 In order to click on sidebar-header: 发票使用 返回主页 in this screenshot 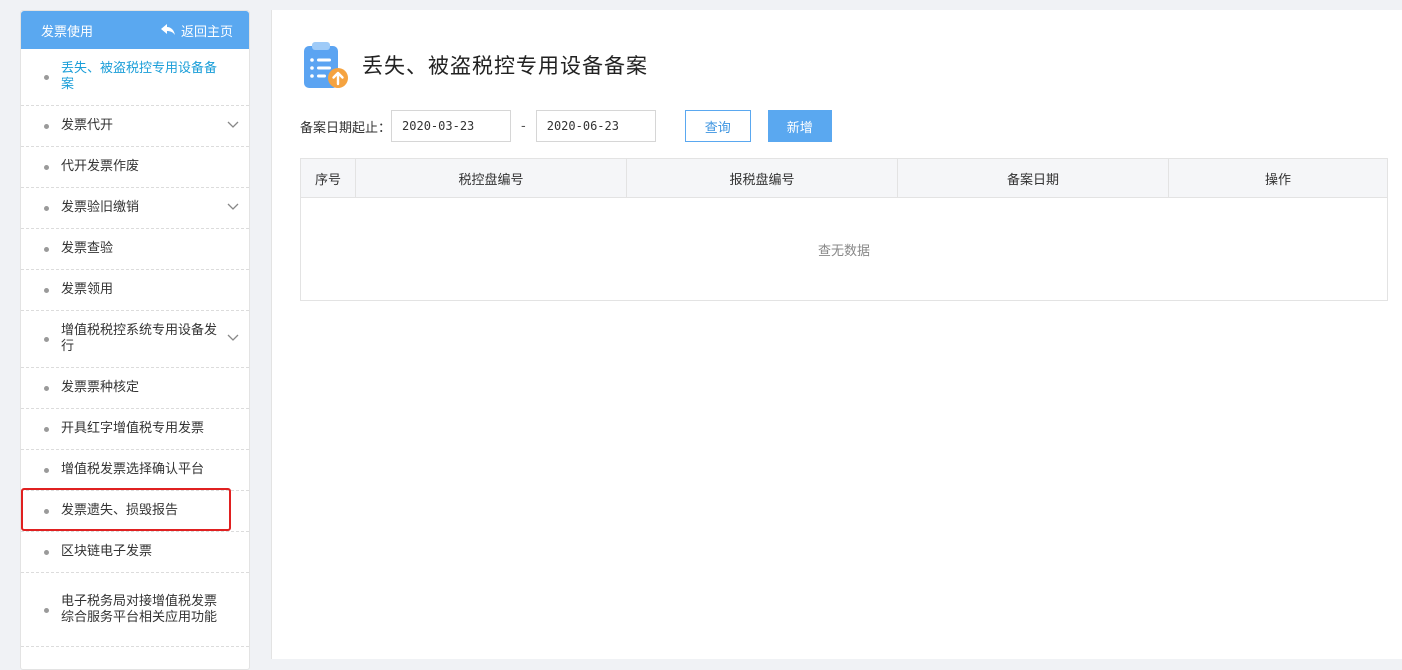, I will do `click(135, 30)`.